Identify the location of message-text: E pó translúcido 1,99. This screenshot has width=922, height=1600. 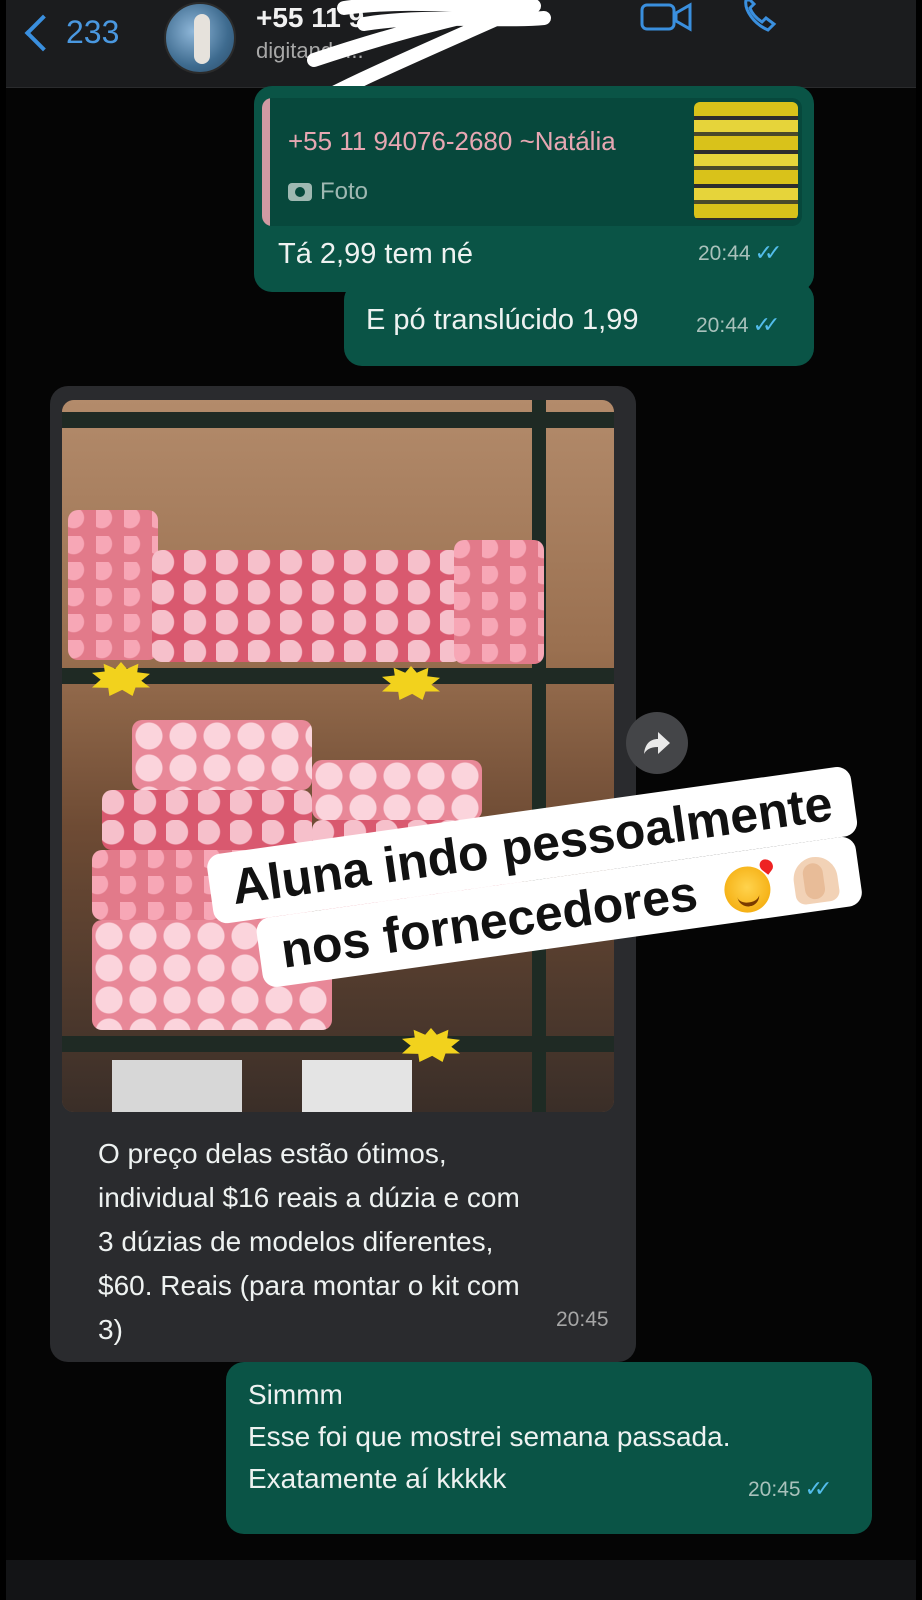
(502, 320).